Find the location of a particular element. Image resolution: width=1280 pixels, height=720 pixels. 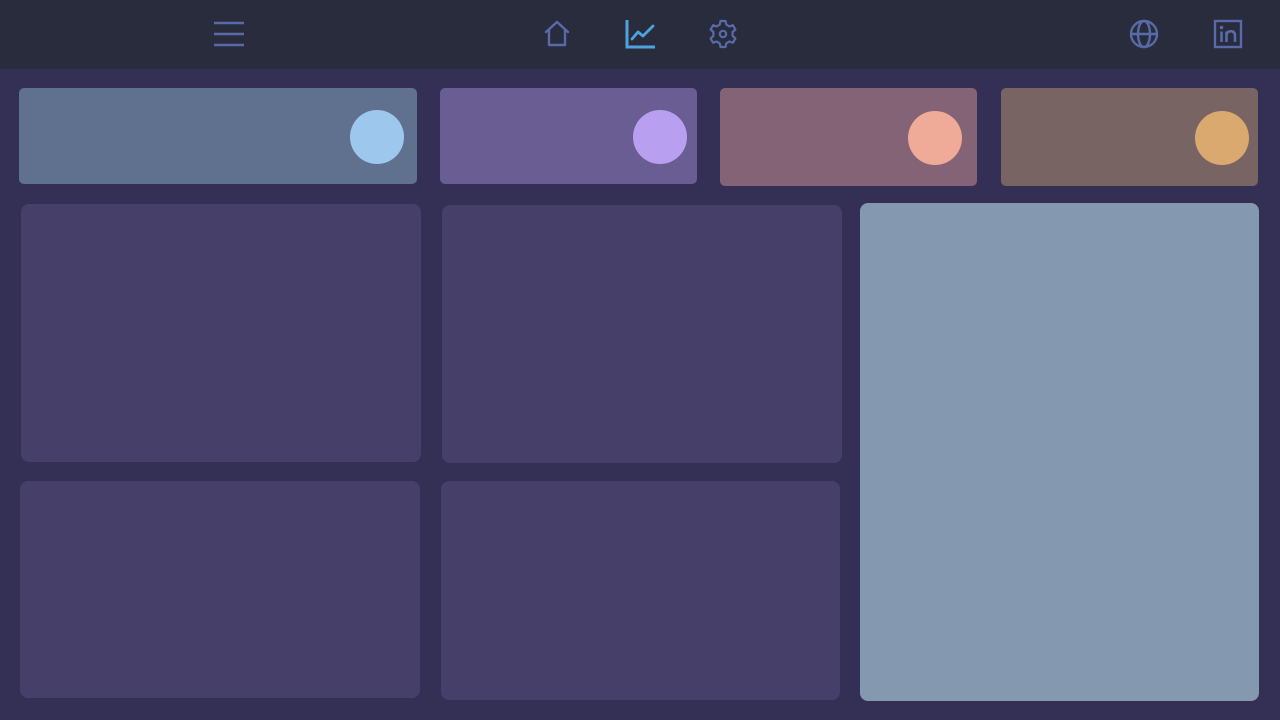

stat-card-4-indicator is located at coordinates (1222, 138).